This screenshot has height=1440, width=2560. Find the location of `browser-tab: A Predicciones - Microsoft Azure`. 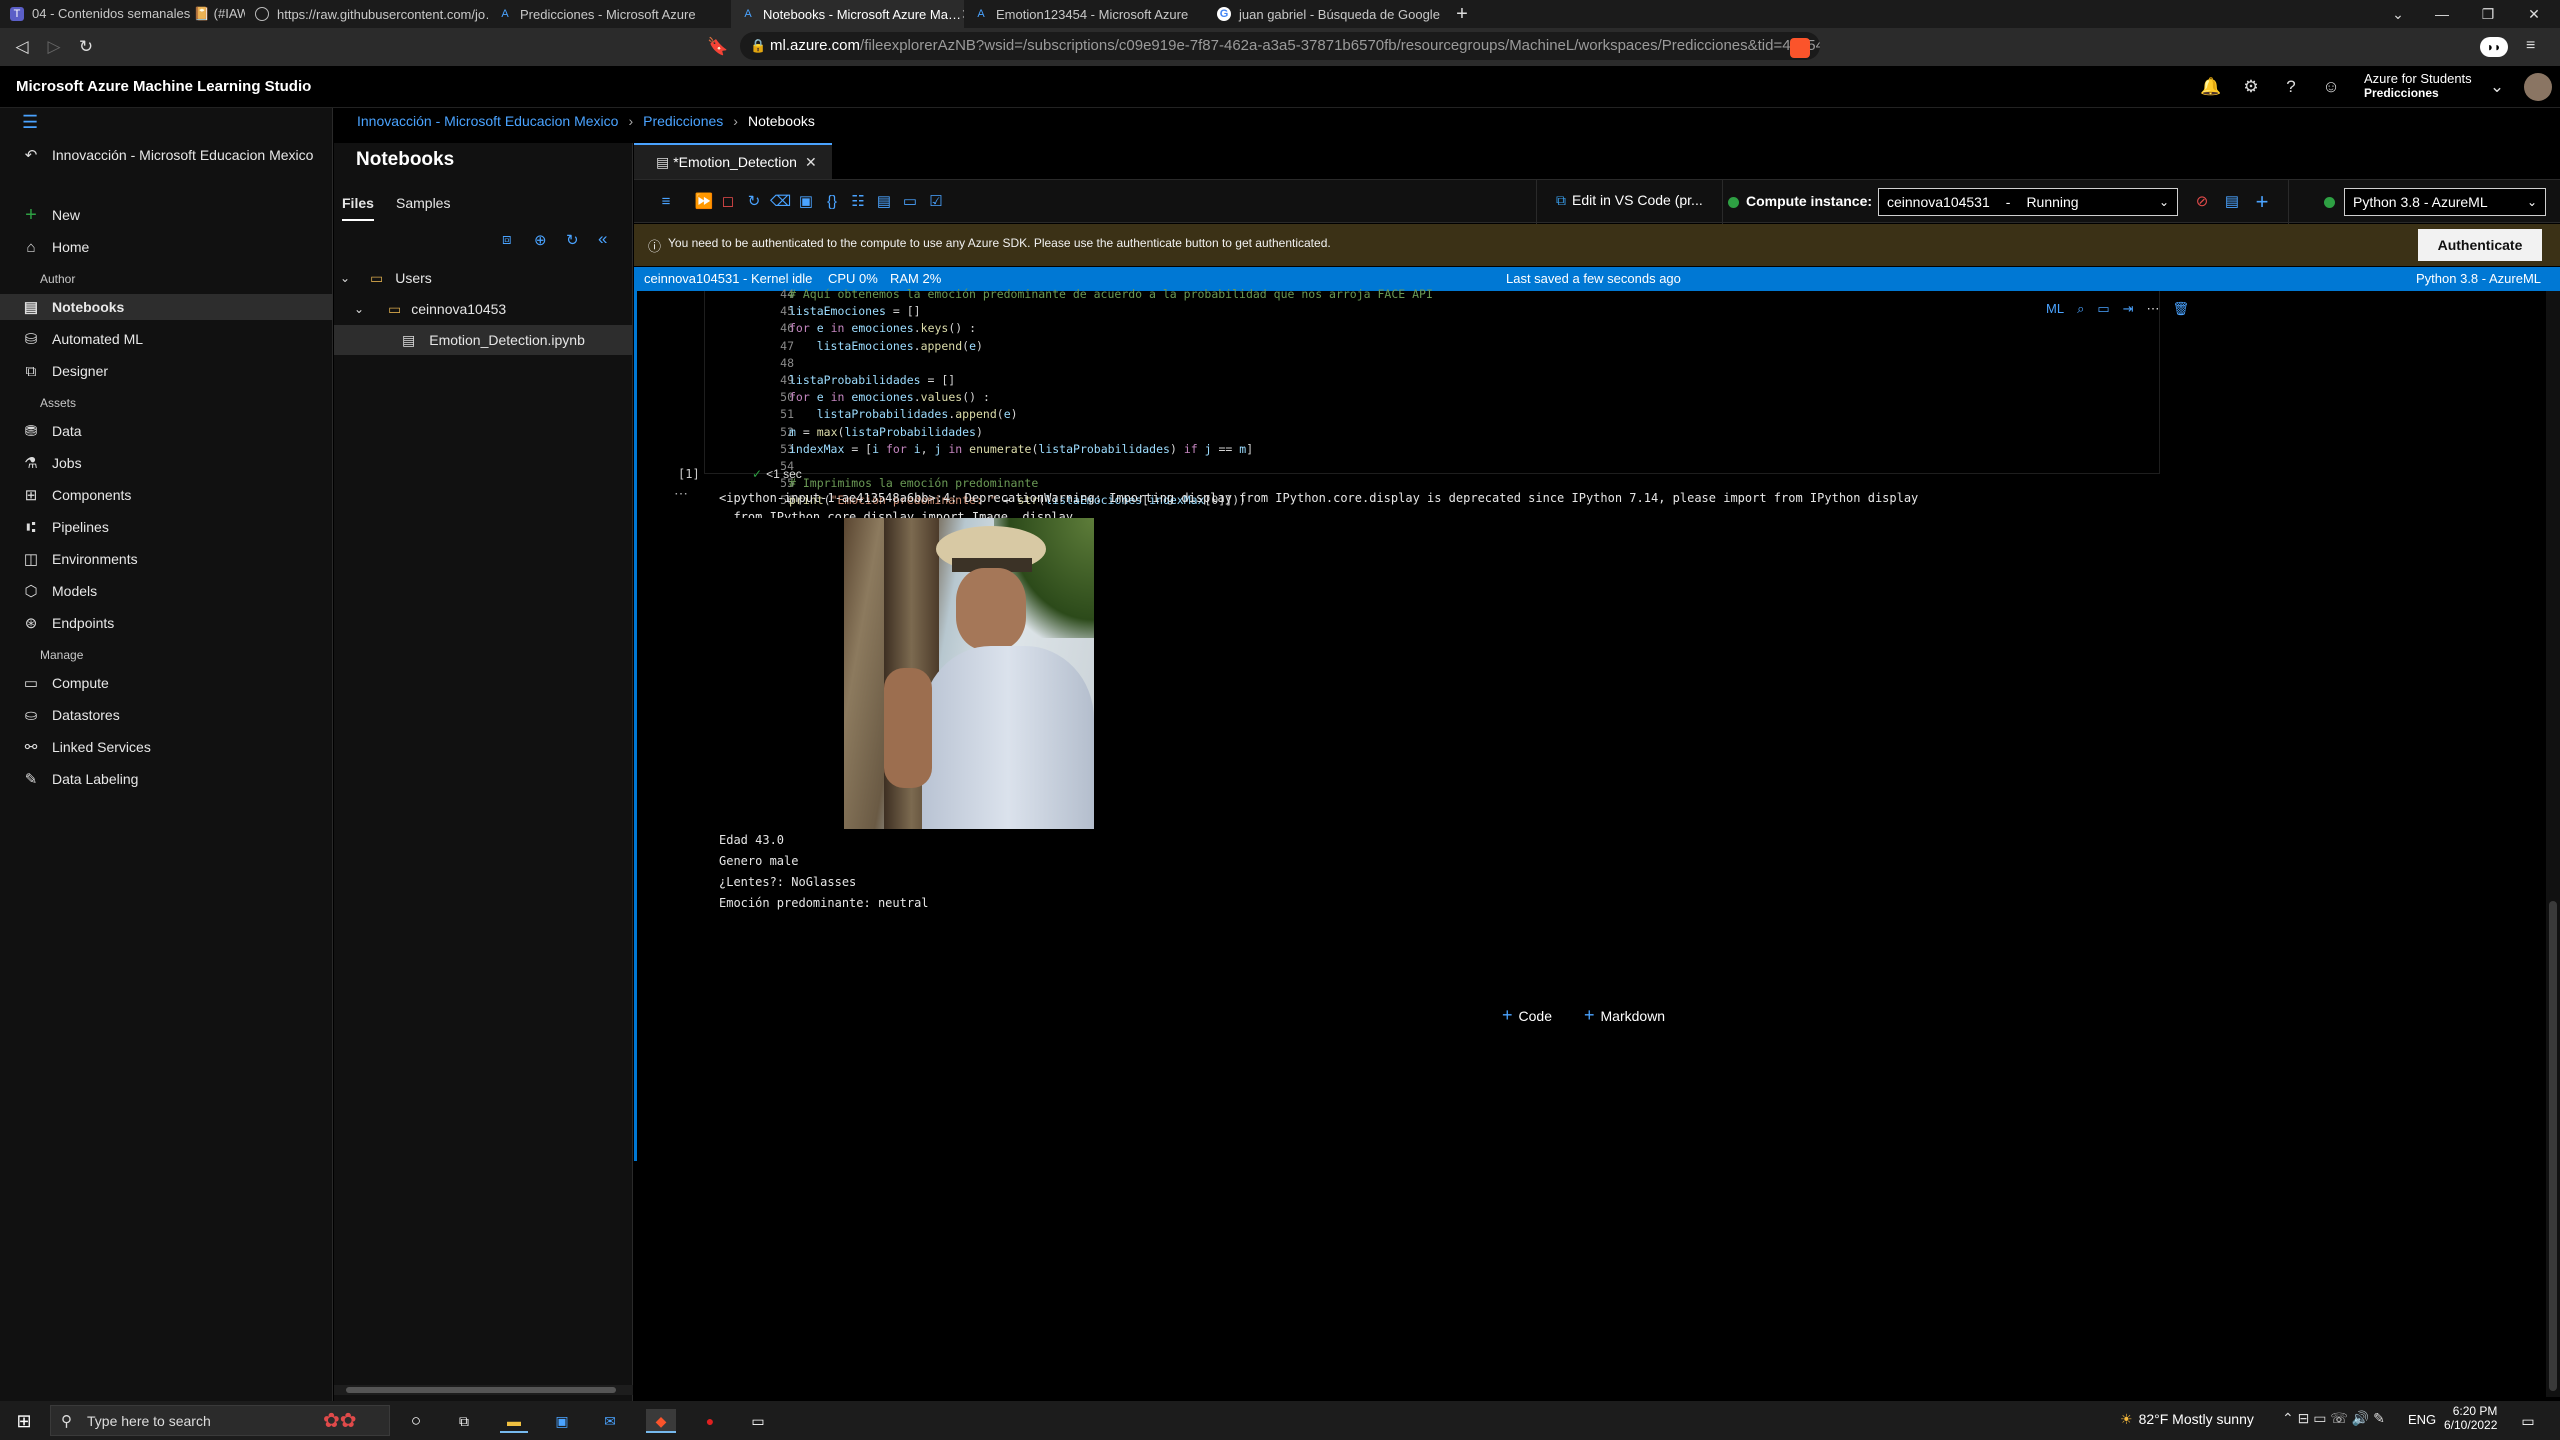

browser-tab: A Predicciones - Microsoft Azure is located at coordinates (609, 14).